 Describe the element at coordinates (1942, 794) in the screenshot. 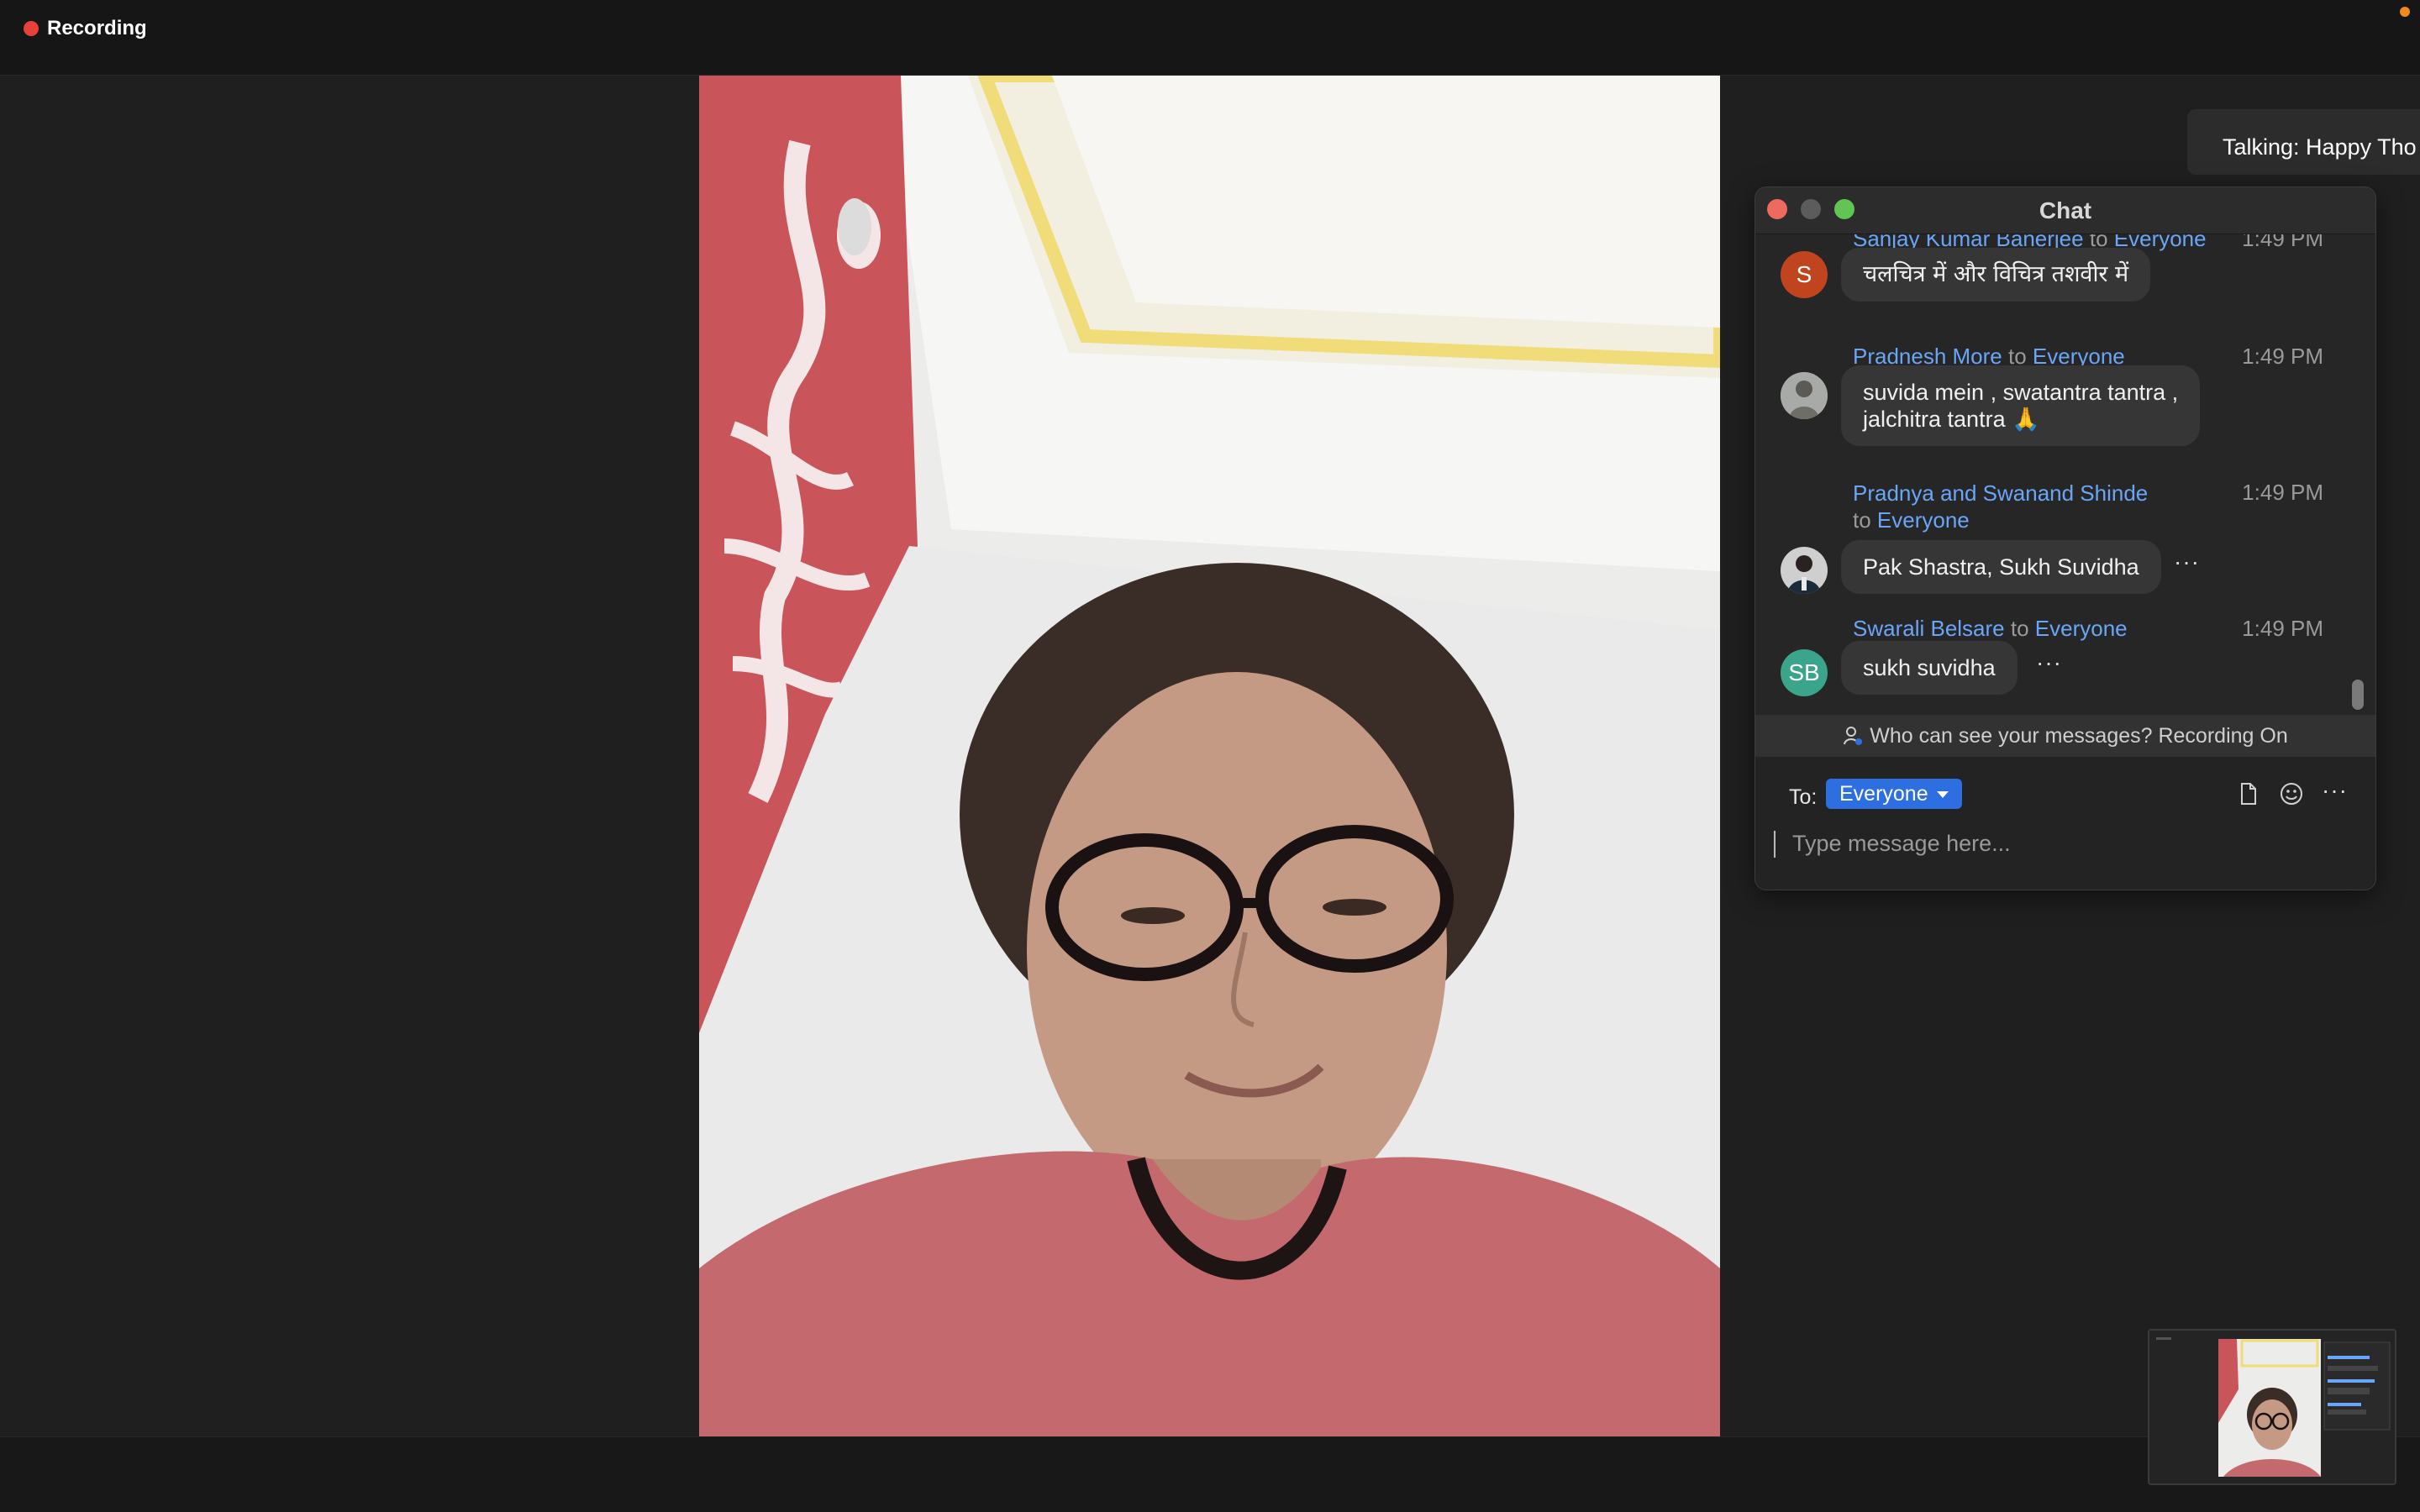

I see `chevron-down-icon` at that location.